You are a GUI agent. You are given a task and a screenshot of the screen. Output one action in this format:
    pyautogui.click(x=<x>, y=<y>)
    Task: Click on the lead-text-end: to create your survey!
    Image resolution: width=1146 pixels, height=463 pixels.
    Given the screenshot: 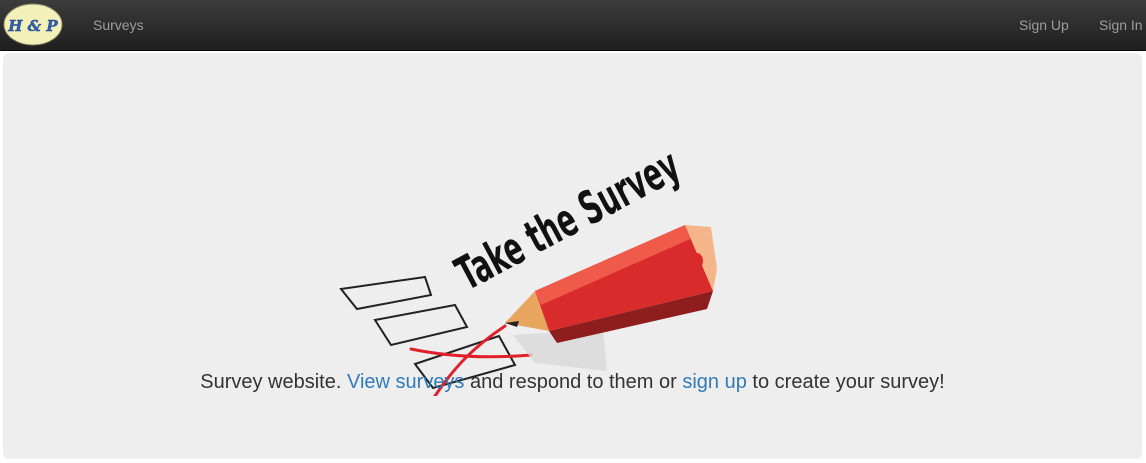 What is the action you would take?
    pyautogui.click(x=848, y=382)
    